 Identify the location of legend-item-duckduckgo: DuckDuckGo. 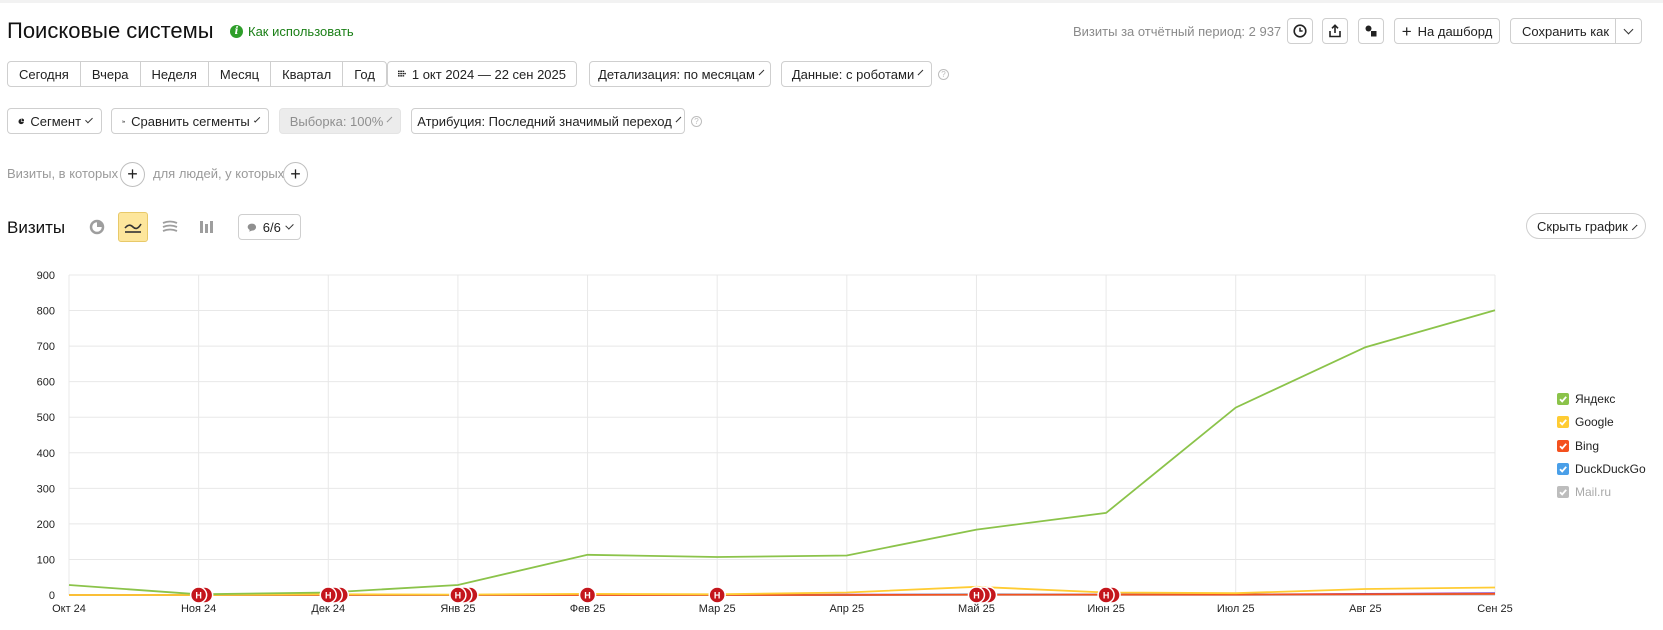
(1601, 469).